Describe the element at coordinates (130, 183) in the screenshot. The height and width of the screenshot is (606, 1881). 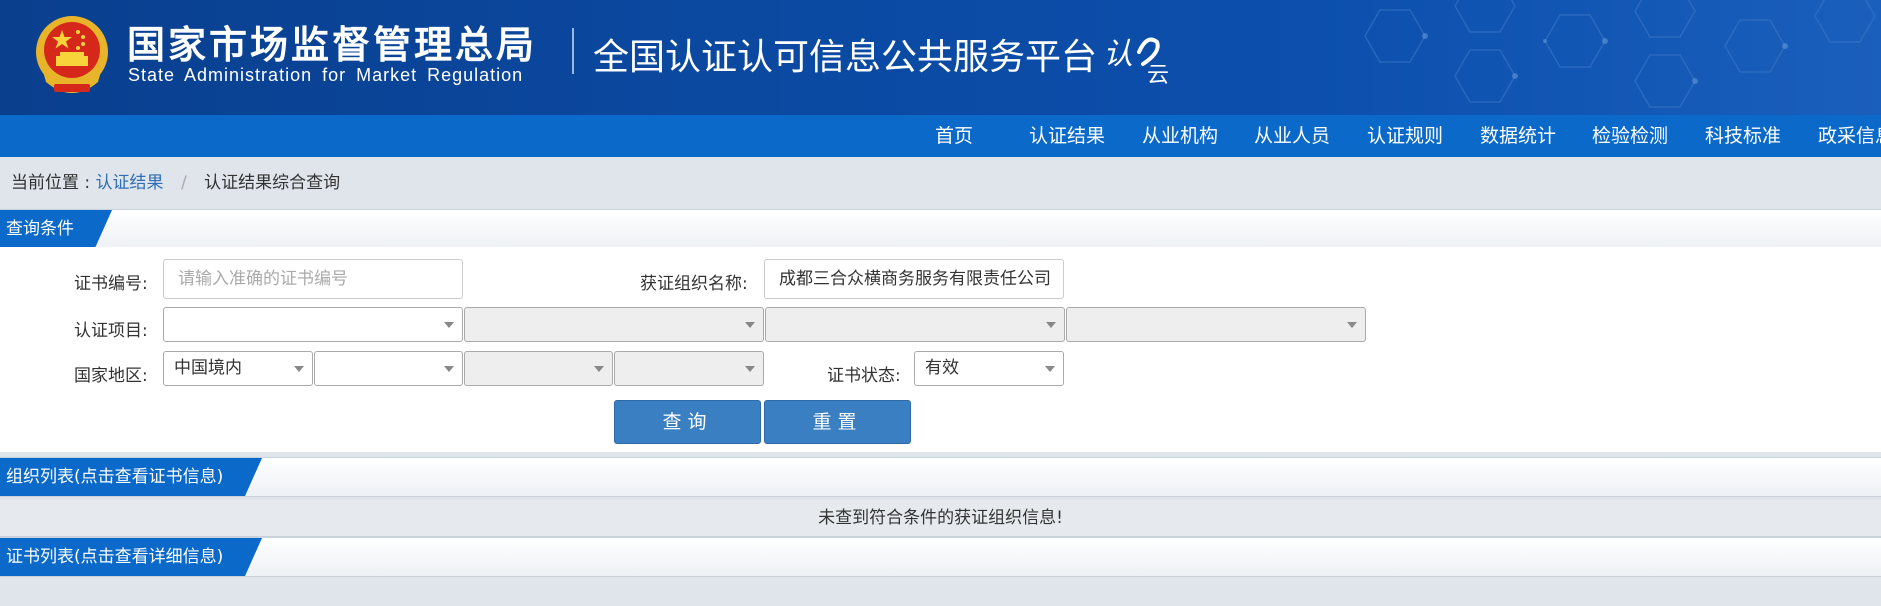
I see `breadcrumb-link-cert-results: 认证结果` at that location.